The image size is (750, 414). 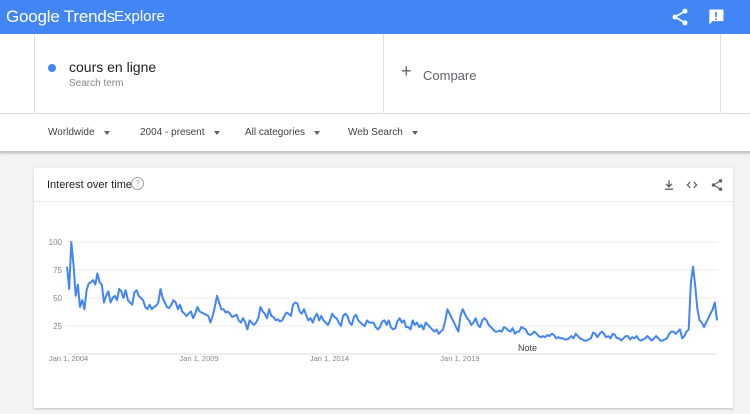 I want to click on y-axis-ticks: 25 50 75 100, so click(x=56, y=284).